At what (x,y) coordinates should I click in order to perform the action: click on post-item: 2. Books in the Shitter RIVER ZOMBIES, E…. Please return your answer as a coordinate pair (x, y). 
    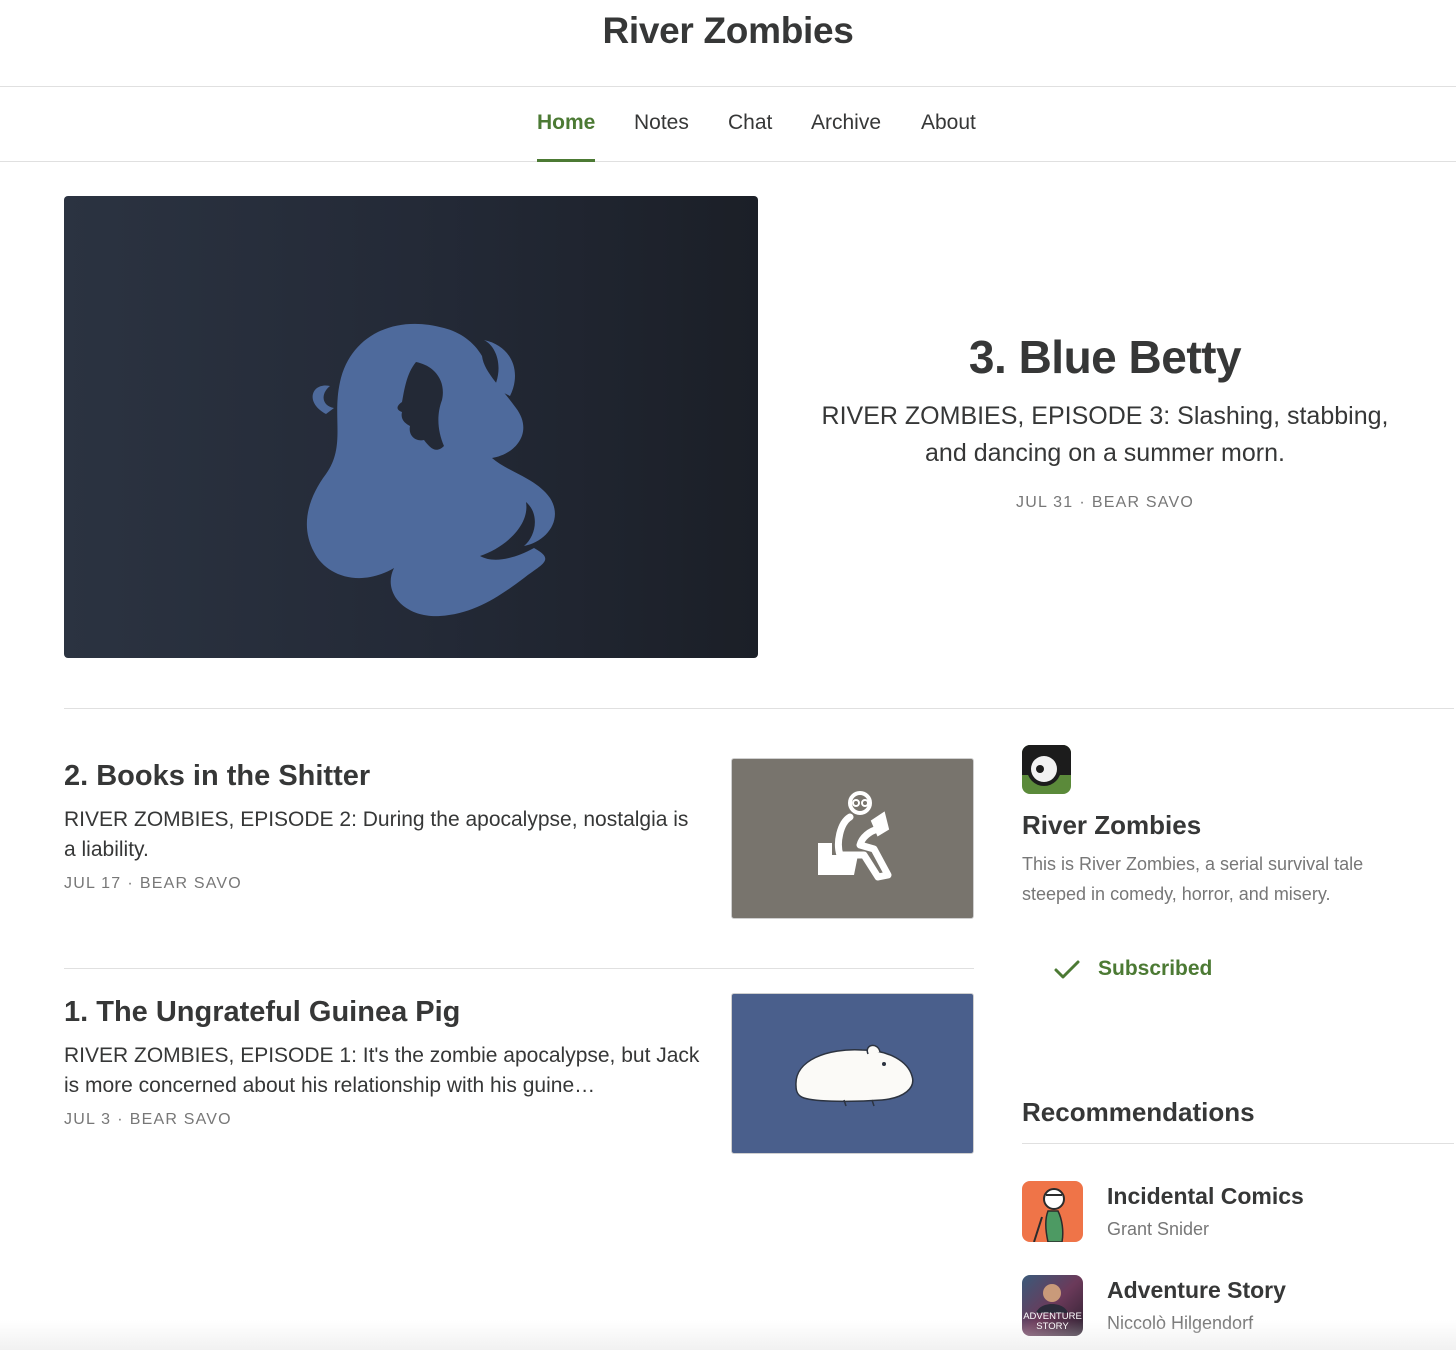
    Looking at the image, I should click on (519, 838).